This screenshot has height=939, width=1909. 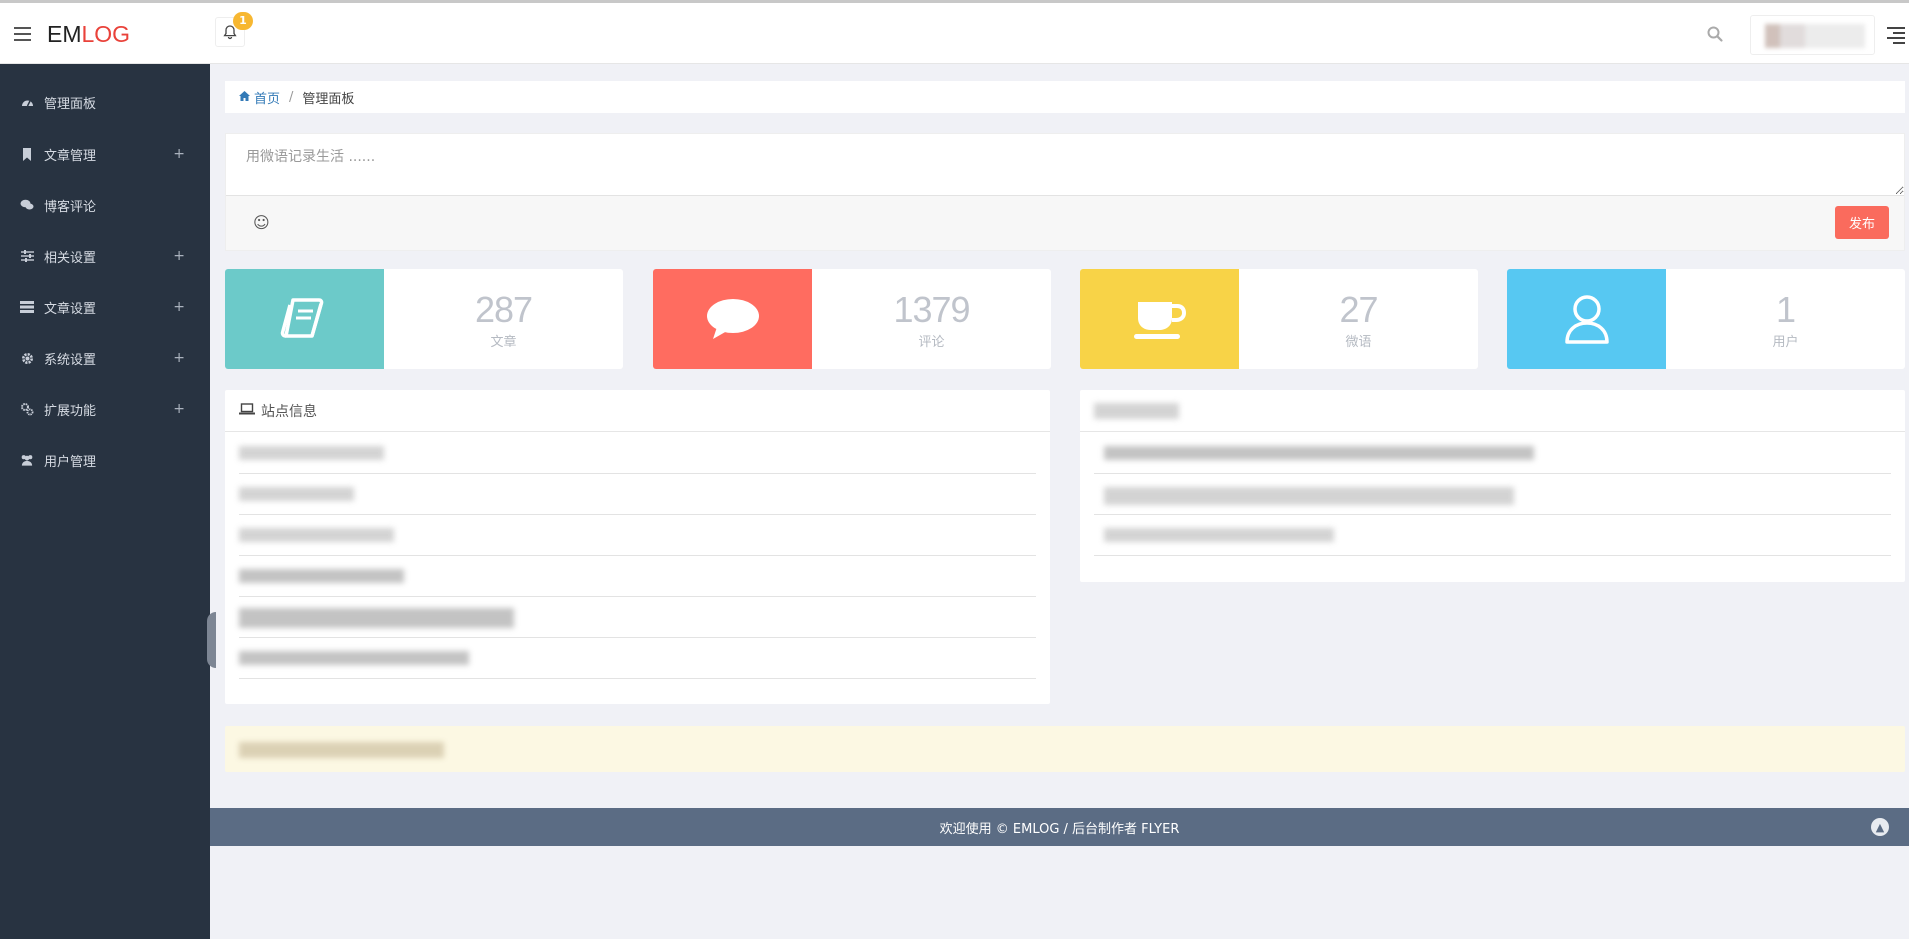 What do you see at coordinates (105, 409) in the screenshot?
I see `sidebar-item-extensions: 扩展功能 +` at bounding box center [105, 409].